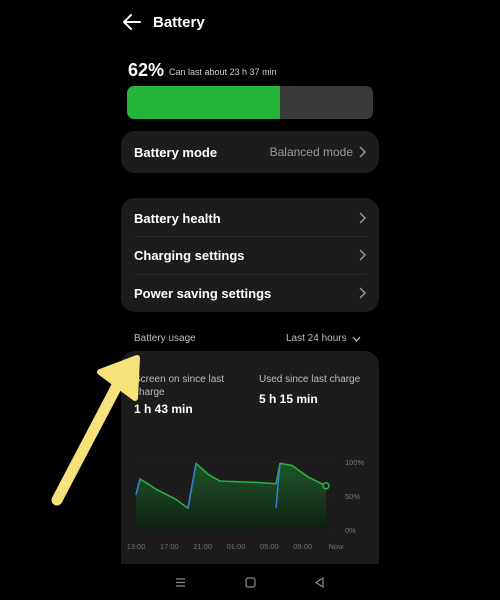 The image size is (500, 600). What do you see at coordinates (203, 293) in the screenshot?
I see `settings-item-label: Power saving settings` at bounding box center [203, 293].